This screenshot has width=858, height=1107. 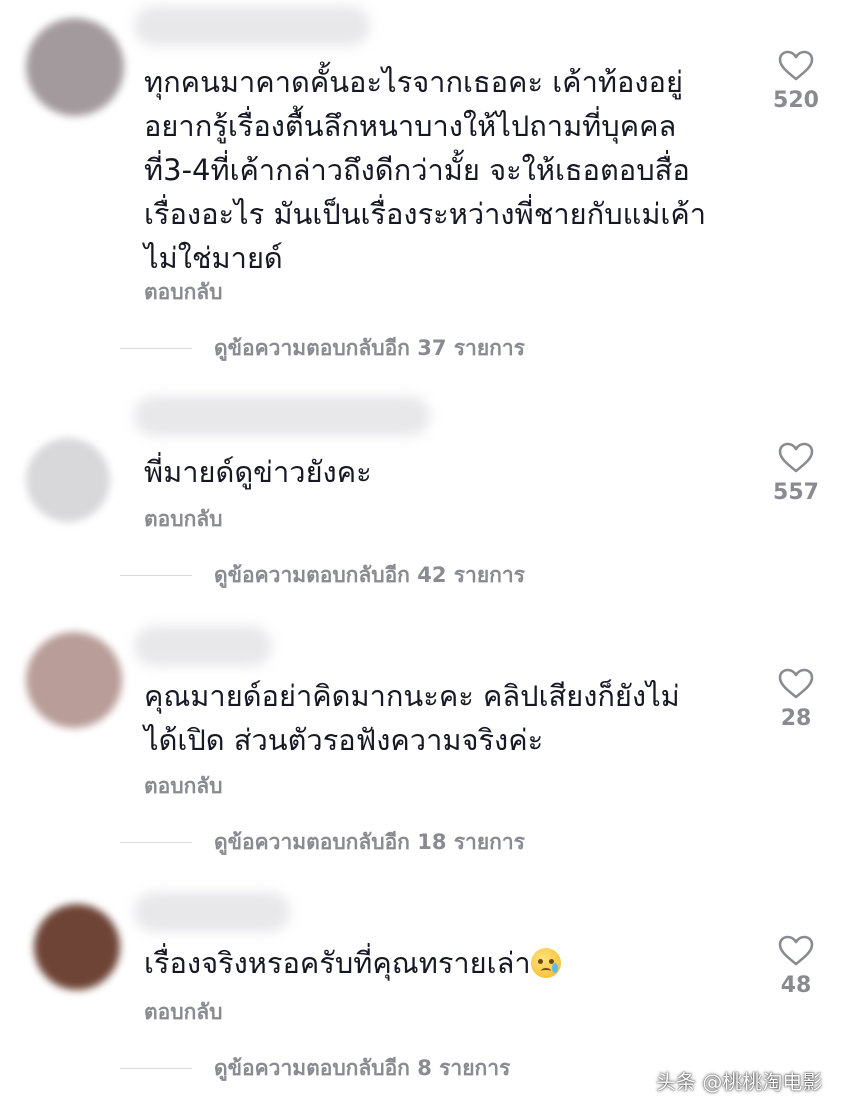 I want to click on view-replies-button: ดูข้อความตอบกลับอีก 37 รายการ, so click(x=322, y=348).